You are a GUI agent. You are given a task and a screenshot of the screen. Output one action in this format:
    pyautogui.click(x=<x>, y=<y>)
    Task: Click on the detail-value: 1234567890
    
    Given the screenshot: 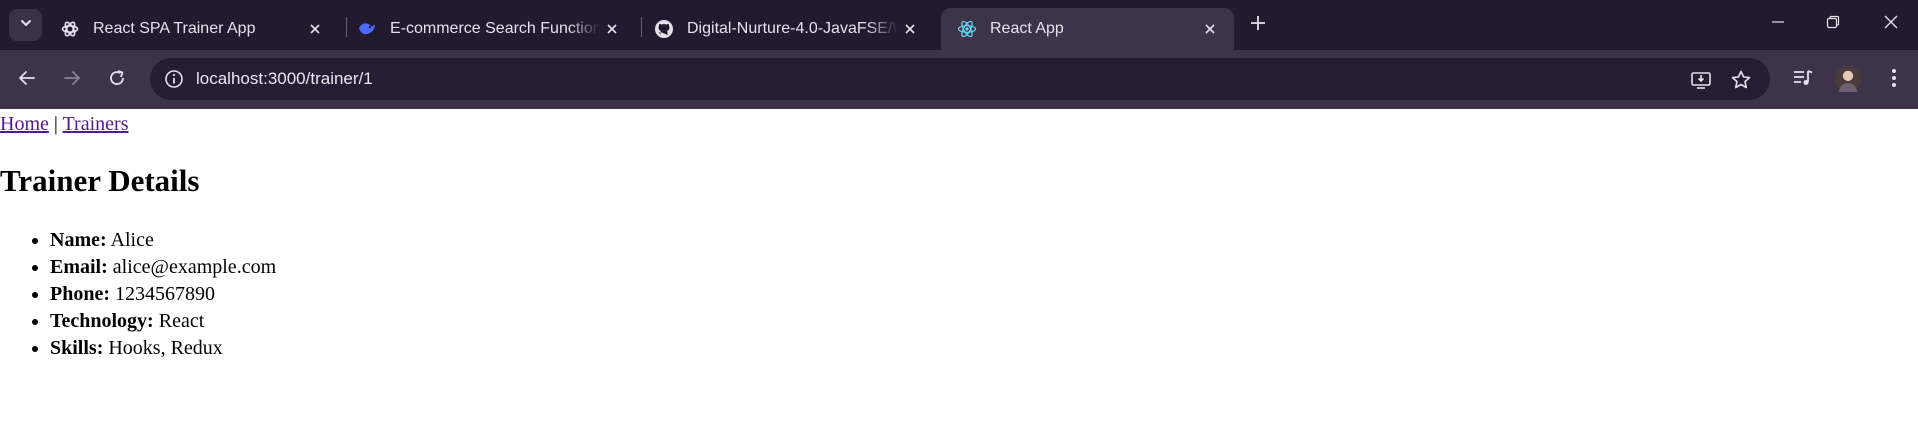 What is the action you would take?
    pyautogui.click(x=165, y=294)
    